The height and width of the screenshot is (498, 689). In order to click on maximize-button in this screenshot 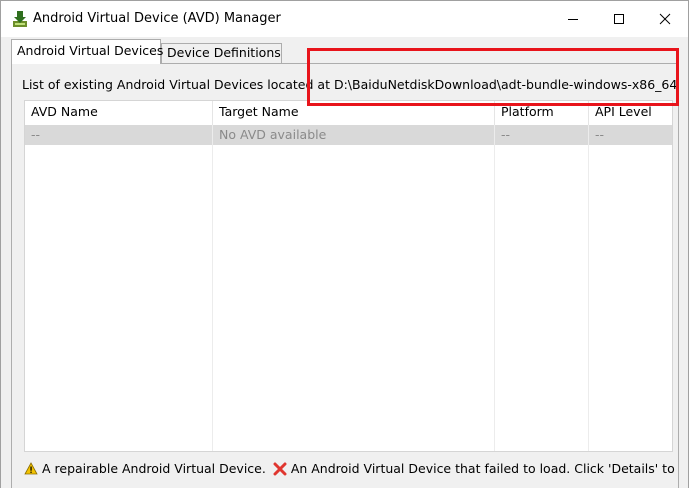, I will do `click(619, 19)`.